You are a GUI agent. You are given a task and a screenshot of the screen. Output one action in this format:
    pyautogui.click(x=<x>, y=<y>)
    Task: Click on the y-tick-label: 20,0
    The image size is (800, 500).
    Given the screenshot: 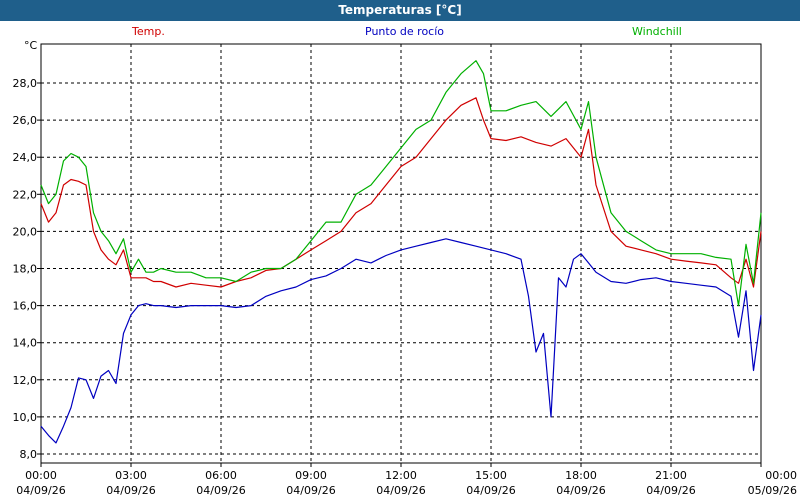 What is the action you would take?
    pyautogui.click(x=25, y=231)
    